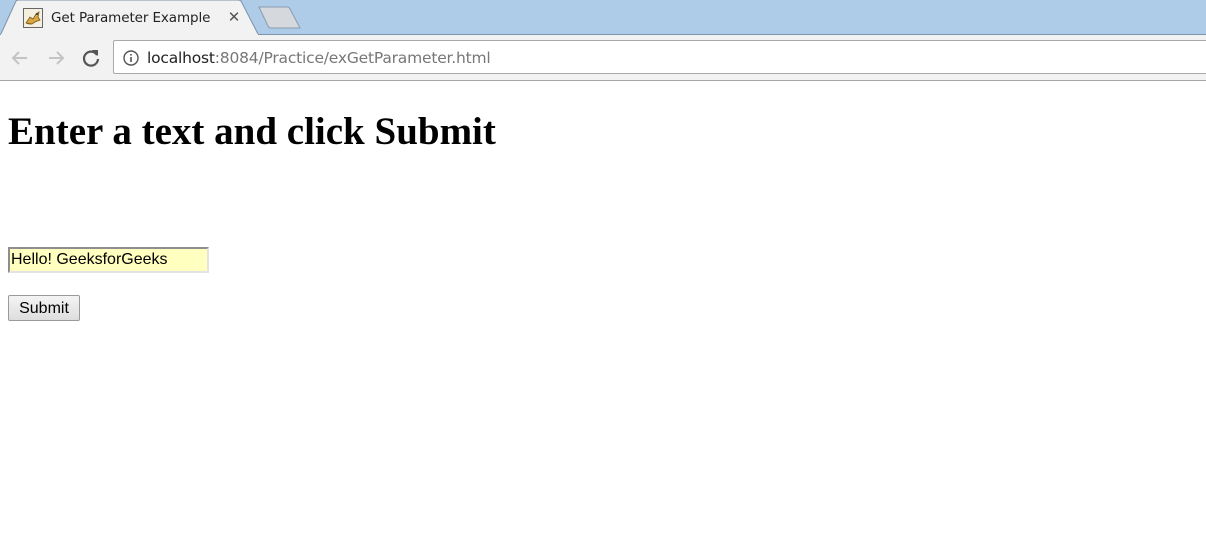  Describe the element at coordinates (352, 58) in the screenshot. I see `url-path: :8084/Practice/exGetParameter.html` at that location.